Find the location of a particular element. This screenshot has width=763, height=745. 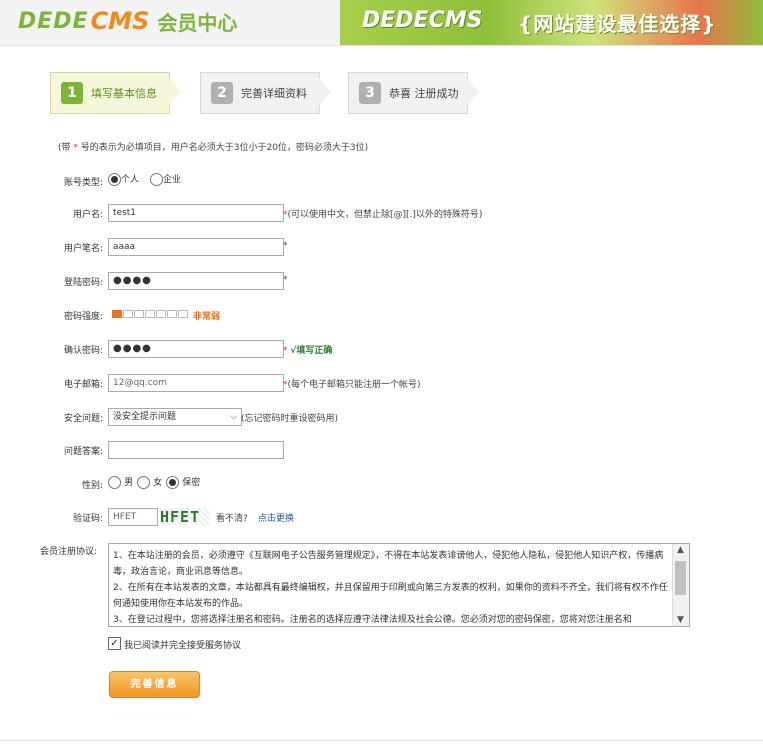

security-question-select: 没安全提示问题 ⌵ is located at coordinates (175, 417).